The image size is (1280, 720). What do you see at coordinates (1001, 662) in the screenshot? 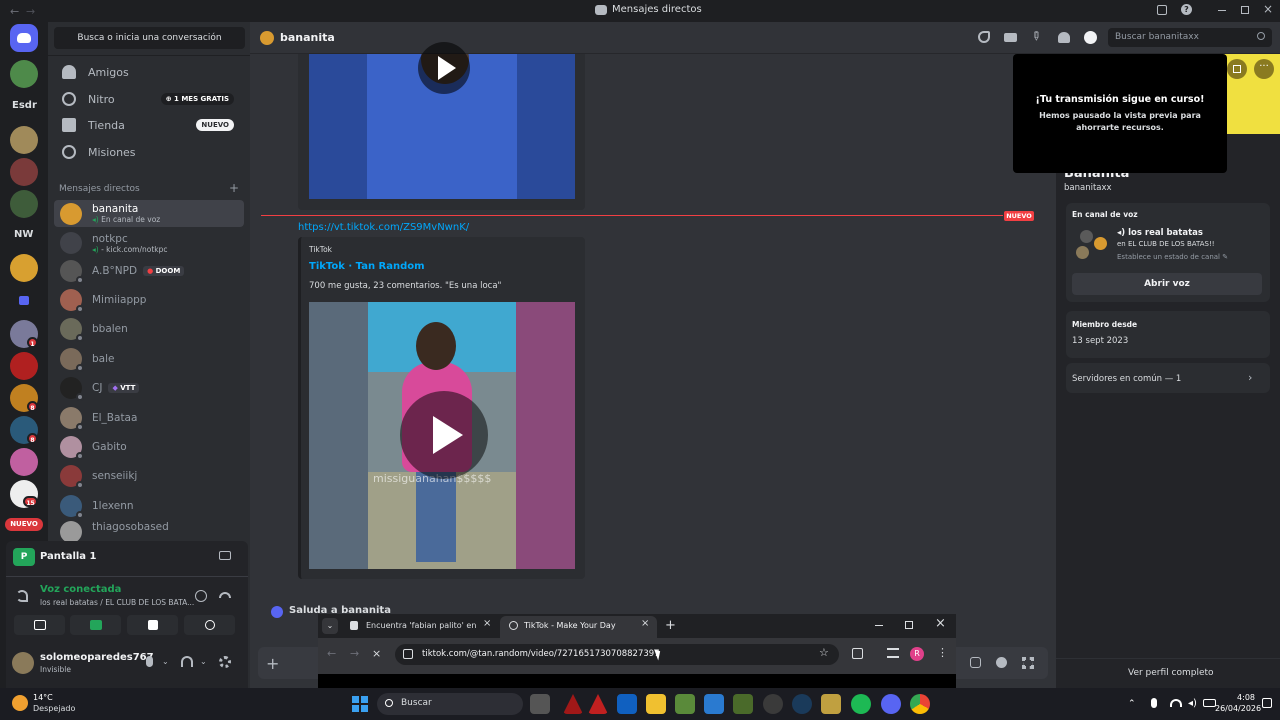
I see `emoji-icon` at bounding box center [1001, 662].